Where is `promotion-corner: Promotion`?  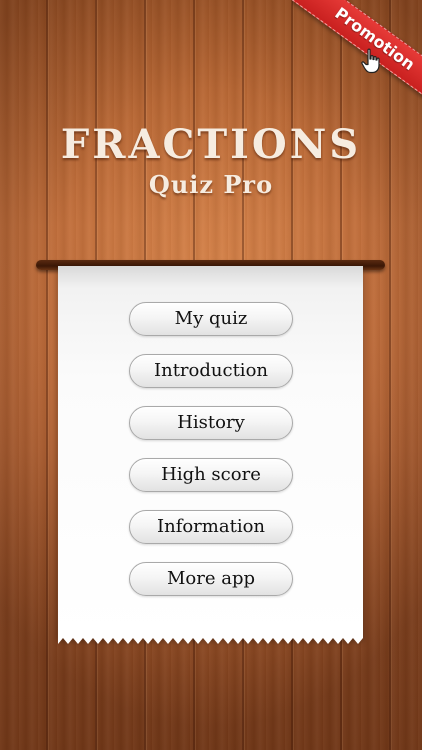
promotion-corner: Promotion is located at coordinates (357, 50).